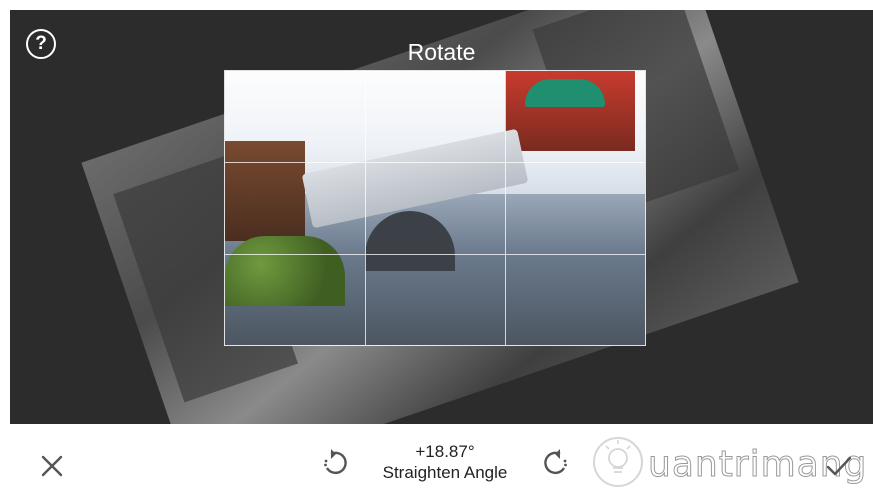 Image resolution: width=873 pixels, height=499 pixels. I want to click on rotate-left-icon, so click(335, 463).